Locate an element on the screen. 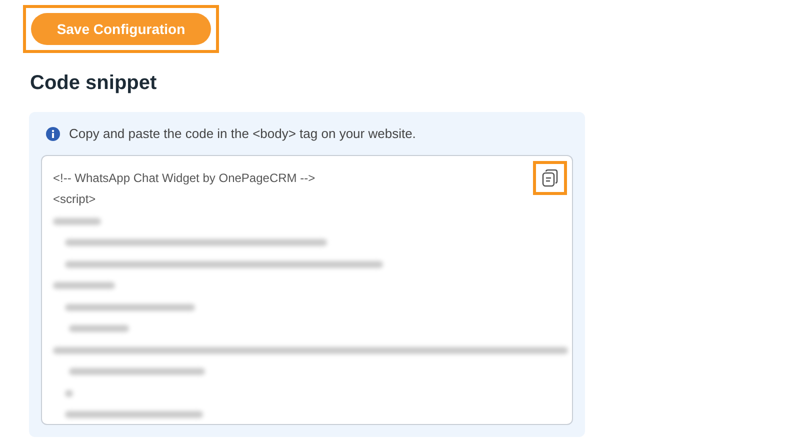  save-configuration-button: Save Configuration is located at coordinates (121, 29).